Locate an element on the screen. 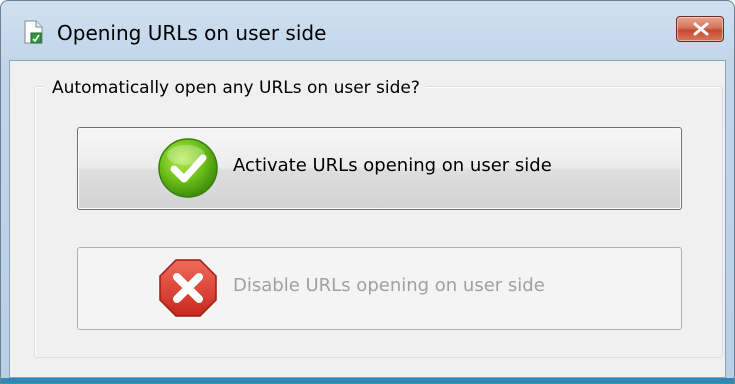 The height and width of the screenshot is (384, 735). green-check-icon is located at coordinates (188, 168).